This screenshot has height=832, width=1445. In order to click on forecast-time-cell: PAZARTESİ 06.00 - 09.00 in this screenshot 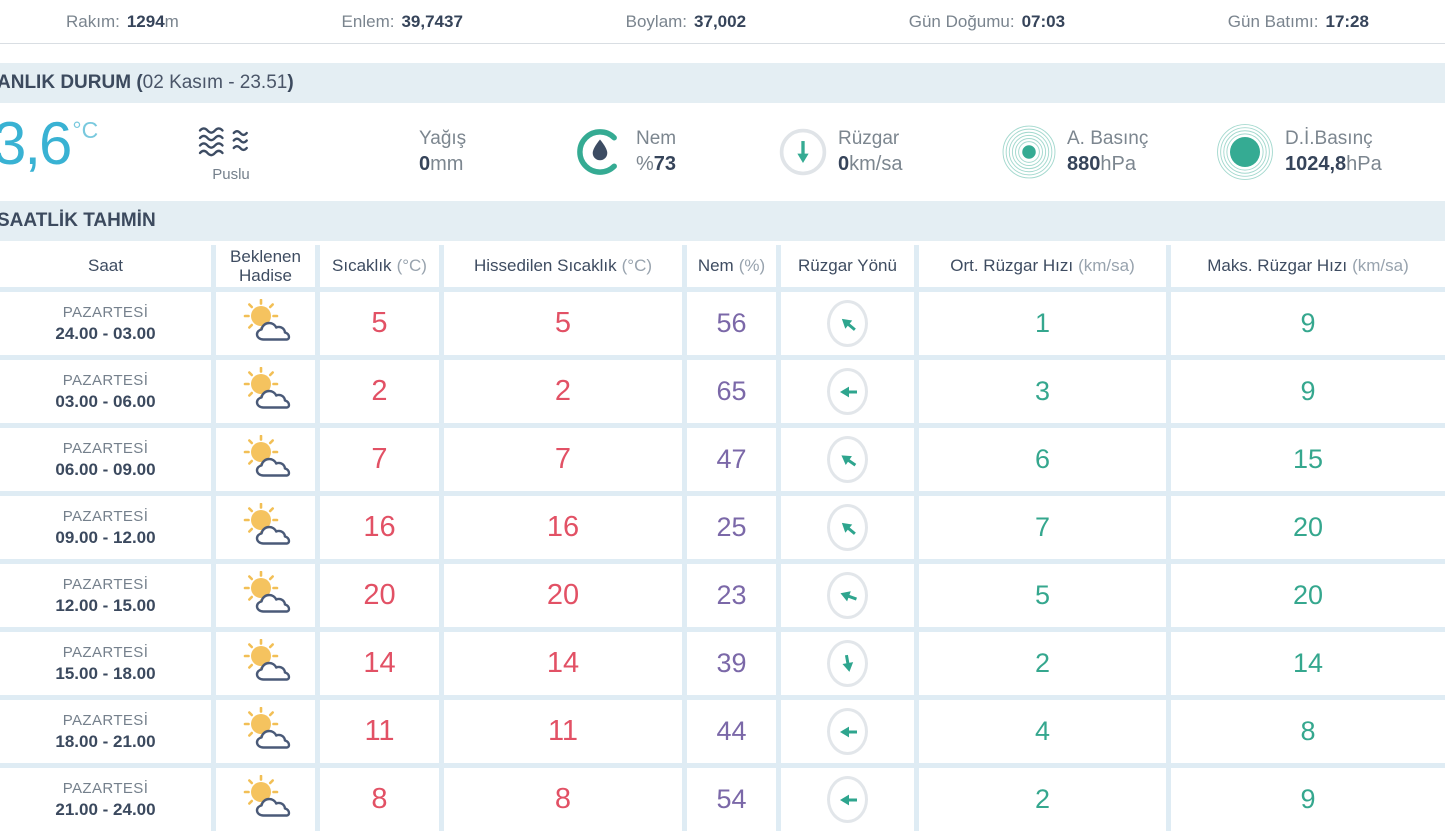, I will do `click(105, 459)`.